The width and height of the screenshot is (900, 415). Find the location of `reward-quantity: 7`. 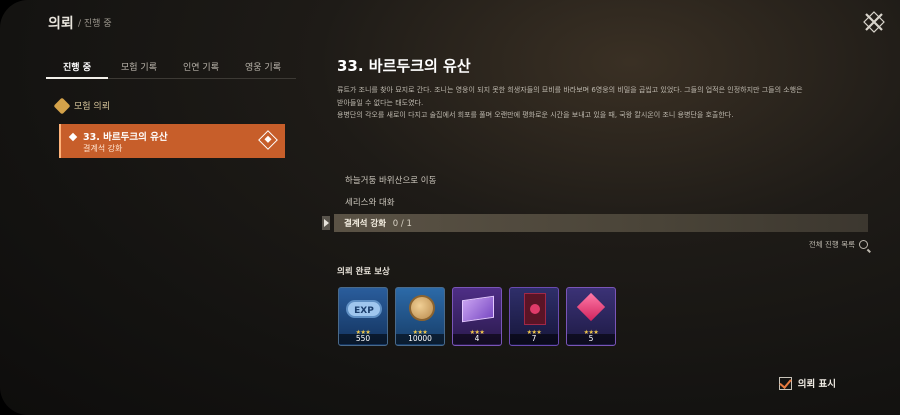

reward-quantity: 7 is located at coordinates (534, 339).